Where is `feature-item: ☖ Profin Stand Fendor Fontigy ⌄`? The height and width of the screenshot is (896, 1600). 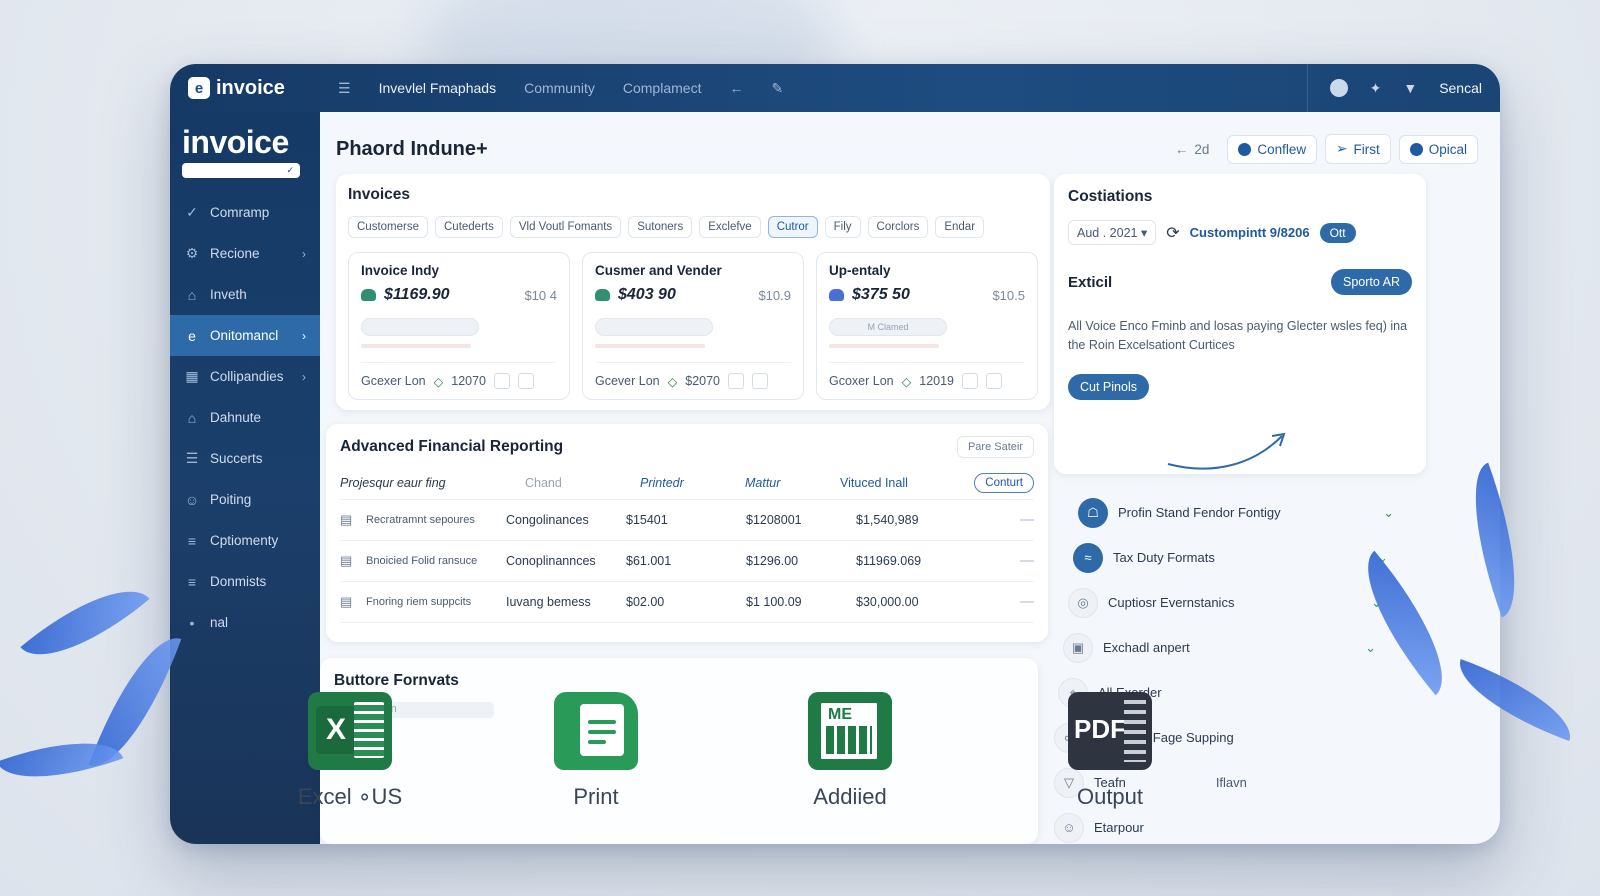
feature-item: ☖ Profin Stand Fendor Fontigy ⌄ is located at coordinates (1249, 512).